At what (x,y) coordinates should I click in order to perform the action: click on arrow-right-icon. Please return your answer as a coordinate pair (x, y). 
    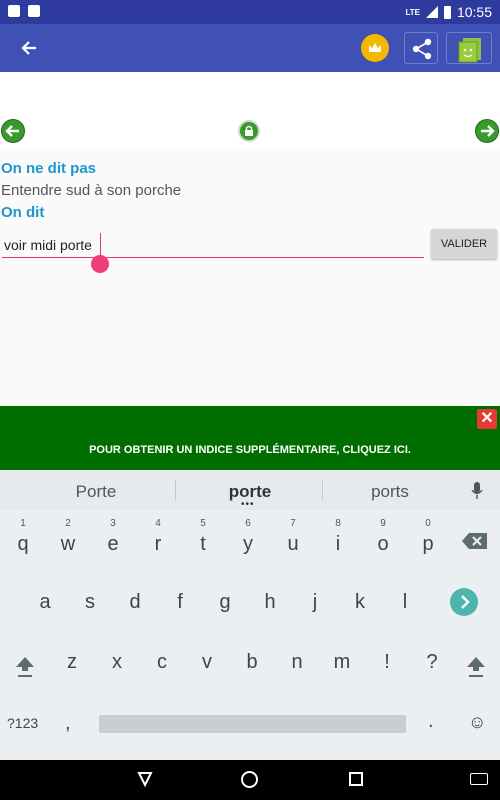
    Looking at the image, I should click on (488, 131).